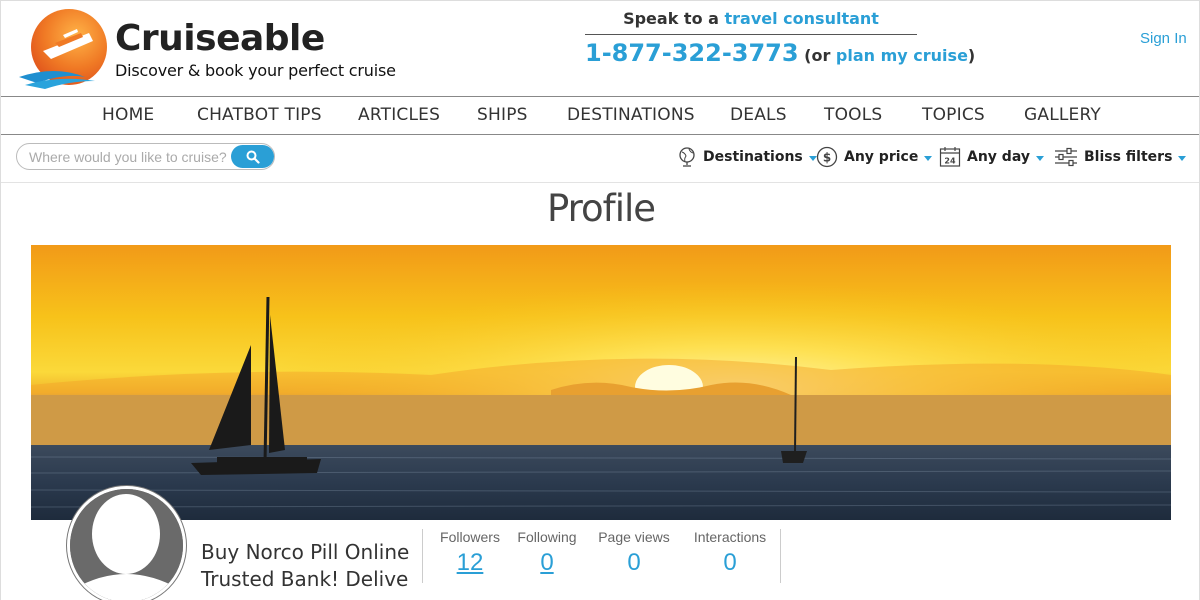  Describe the element at coordinates (634, 537) in the screenshot. I see `stat-label: Page views` at that location.